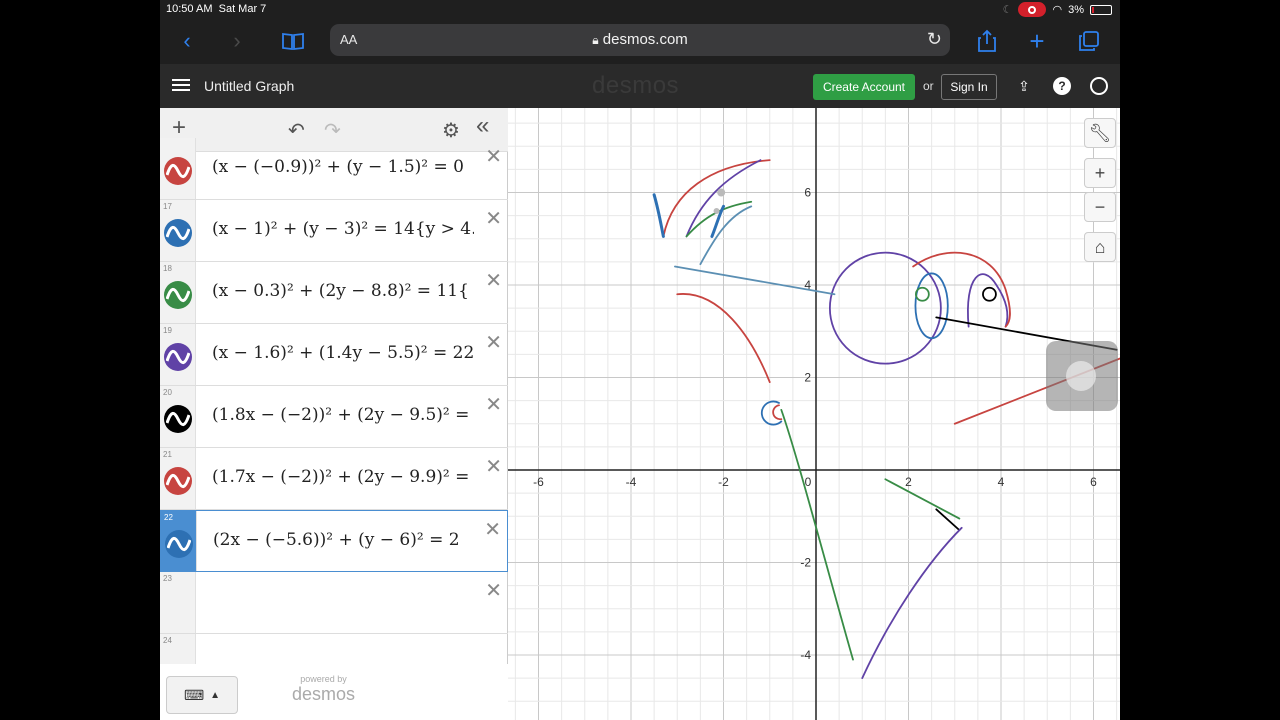 The height and width of the screenshot is (720, 1280). I want to click on collapse-panel-icon: «, so click(482, 126).